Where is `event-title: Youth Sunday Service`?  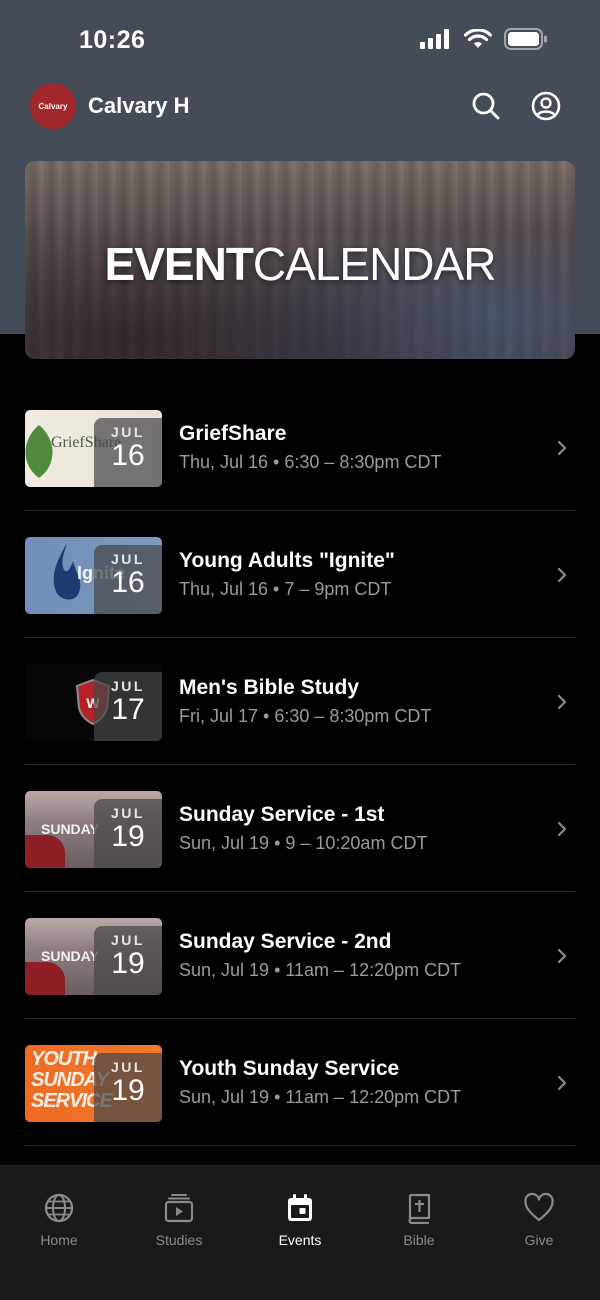 event-title: Youth Sunday Service is located at coordinates (289, 1068).